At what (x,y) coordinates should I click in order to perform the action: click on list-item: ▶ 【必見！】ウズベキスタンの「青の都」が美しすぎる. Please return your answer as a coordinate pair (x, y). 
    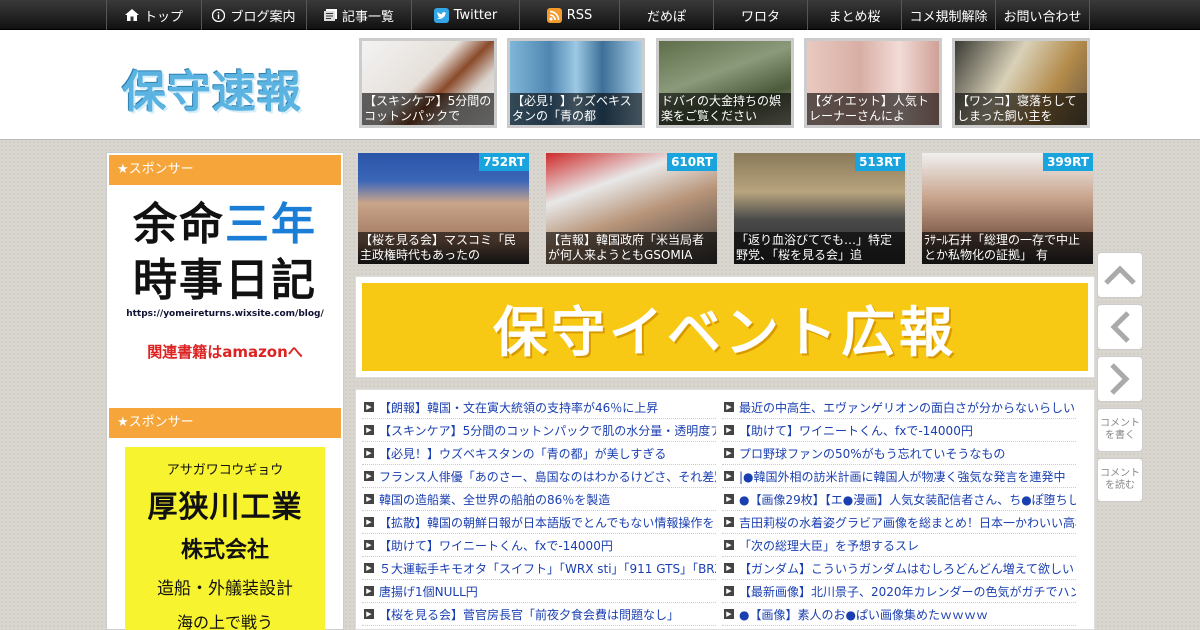
    Looking at the image, I should click on (539, 453).